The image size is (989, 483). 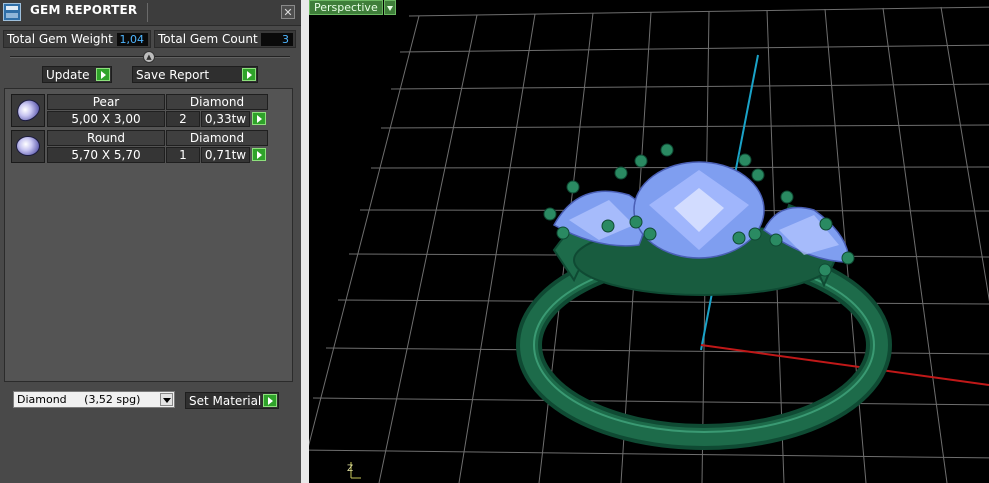 I want to click on collapse-toggle-button: ▲, so click(x=149, y=57).